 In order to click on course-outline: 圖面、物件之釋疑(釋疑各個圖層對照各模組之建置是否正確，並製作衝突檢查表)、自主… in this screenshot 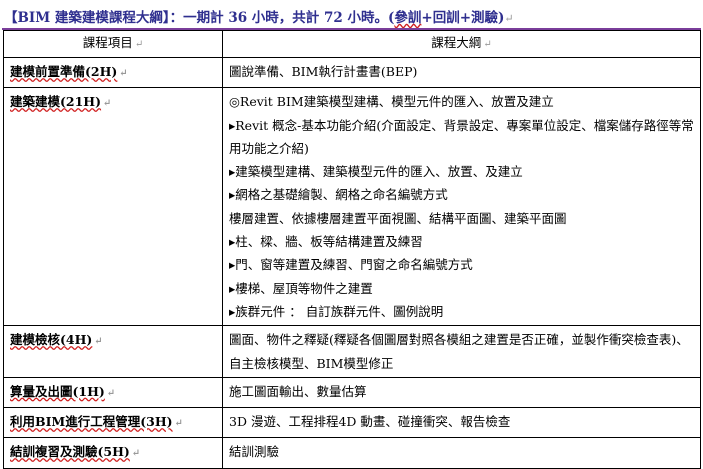, I will do `click(461, 351)`.